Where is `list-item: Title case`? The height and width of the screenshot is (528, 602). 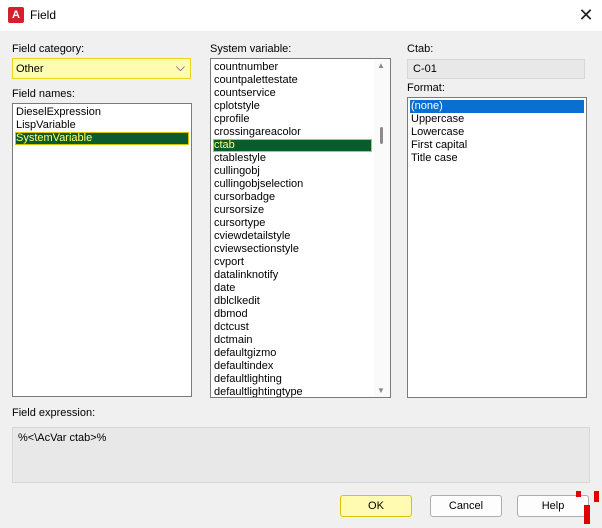
list-item: Title case is located at coordinates (497, 158).